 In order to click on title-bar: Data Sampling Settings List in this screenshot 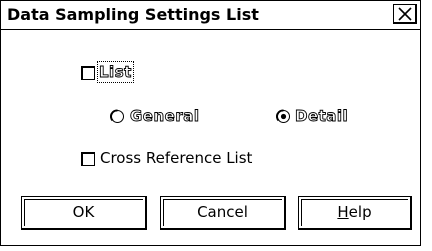, I will do `click(210, 15)`.